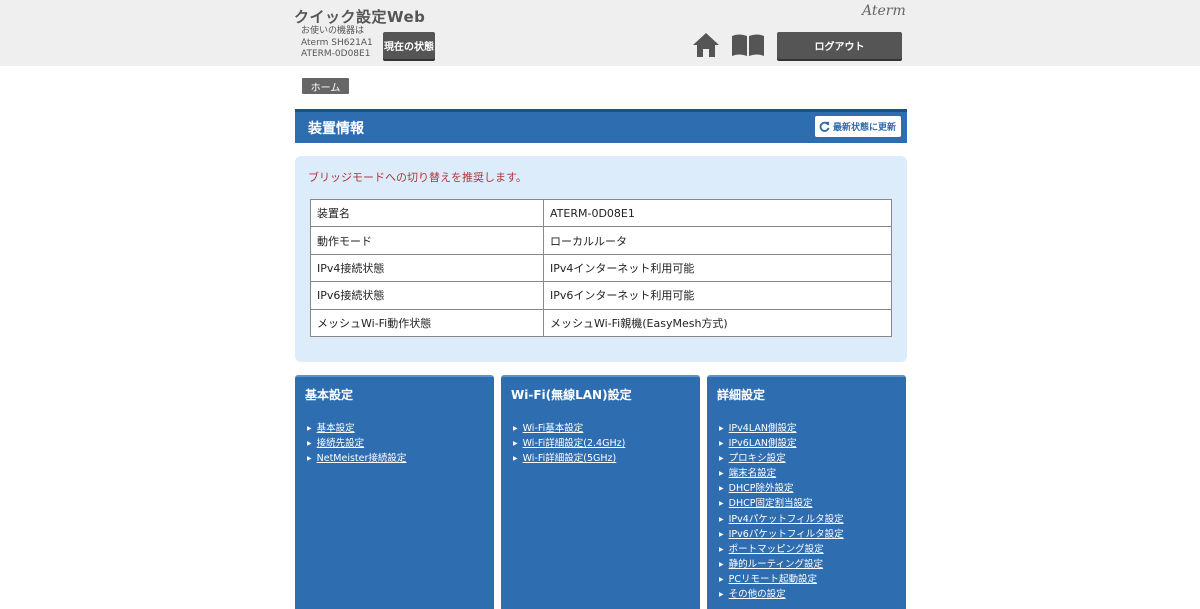 This screenshot has height=609, width=1200. I want to click on table-row: IPv4接続状態 IPv4インターネット利用可能, so click(601, 268).